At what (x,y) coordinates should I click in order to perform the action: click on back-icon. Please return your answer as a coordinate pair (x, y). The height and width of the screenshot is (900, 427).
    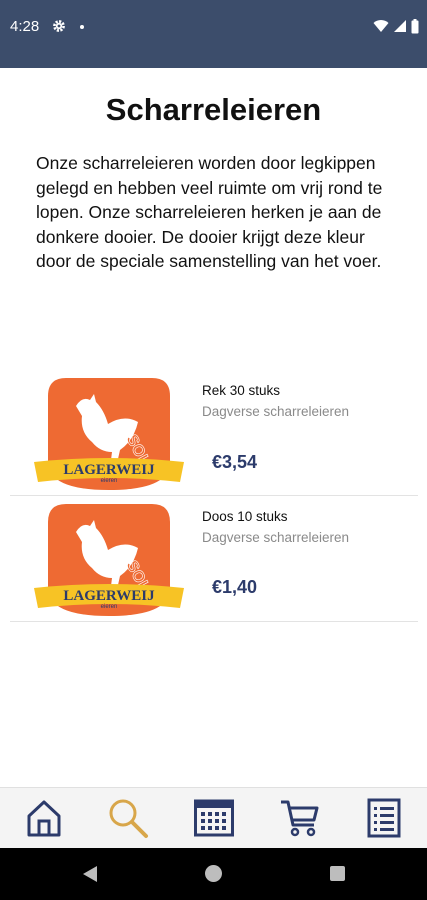
    Looking at the image, I should click on (90, 874).